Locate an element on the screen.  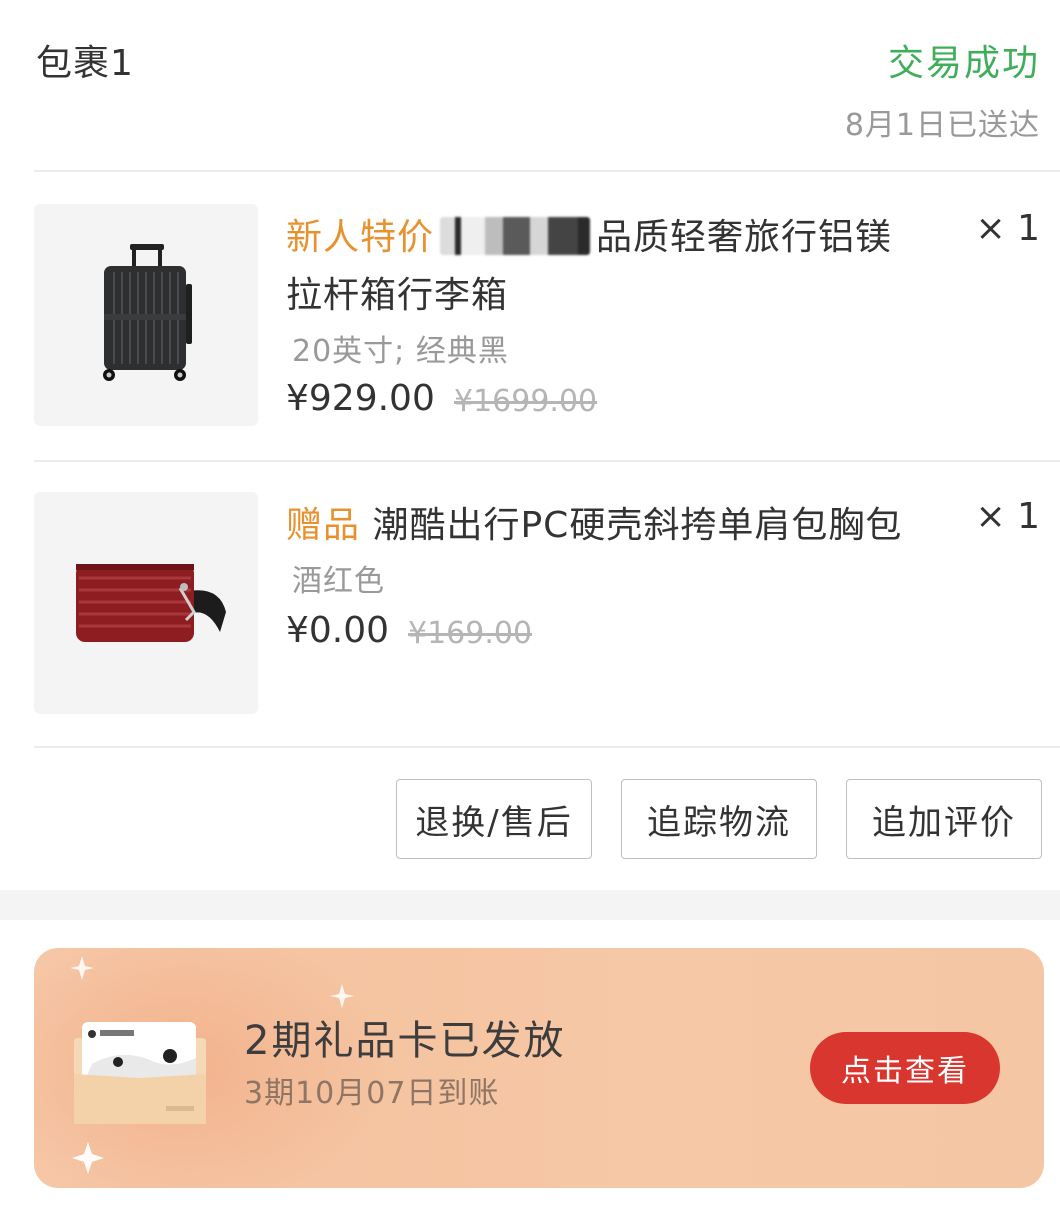
product-price: ¥0.00 is located at coordinates (338, 630).